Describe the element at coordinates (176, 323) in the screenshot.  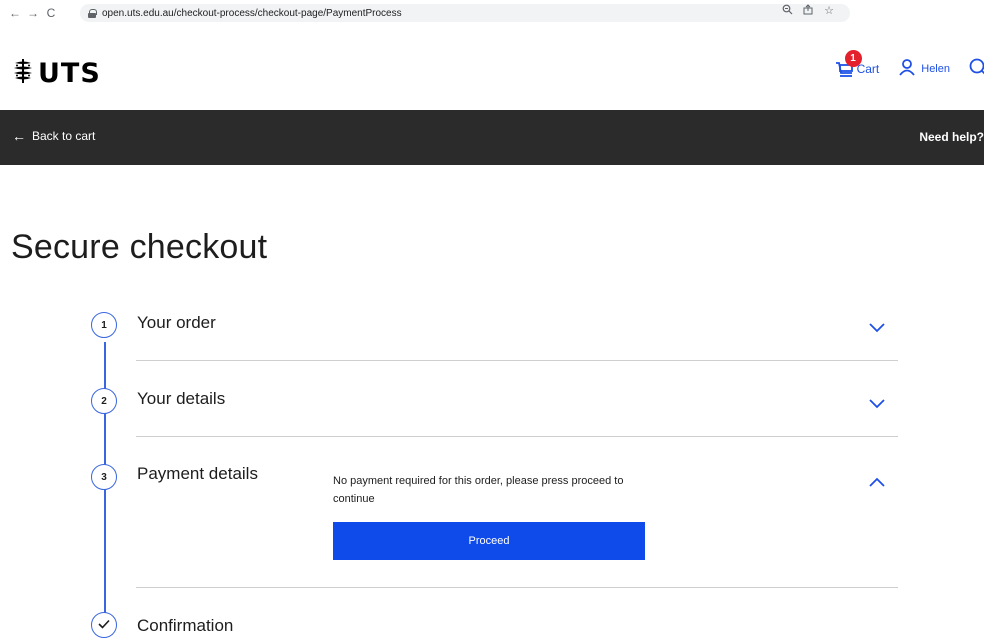
I see `step-your-order: Your order` at that location.